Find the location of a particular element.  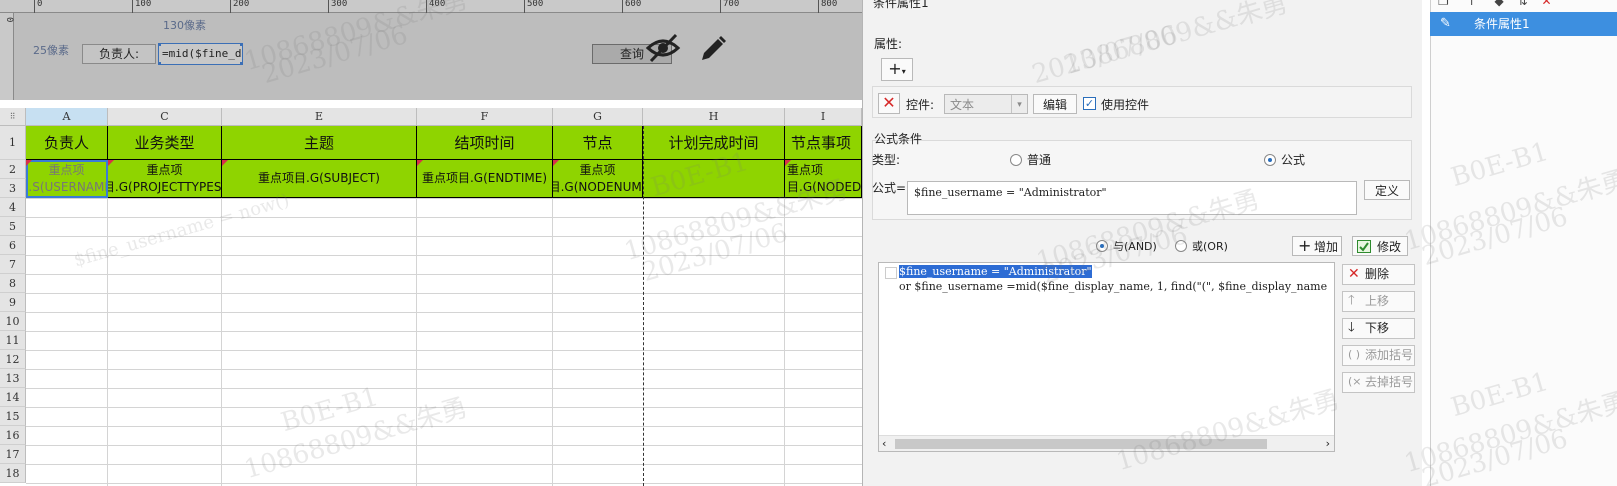

scroll-right-icon: › is located at coordinates (1328, 443).